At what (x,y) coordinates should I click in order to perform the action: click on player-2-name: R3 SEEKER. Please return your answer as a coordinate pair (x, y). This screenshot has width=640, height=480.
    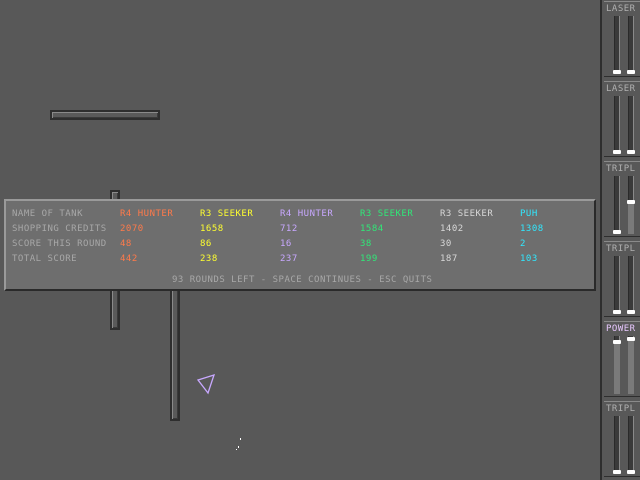
    Looking at the image, I should click on (227, 214).